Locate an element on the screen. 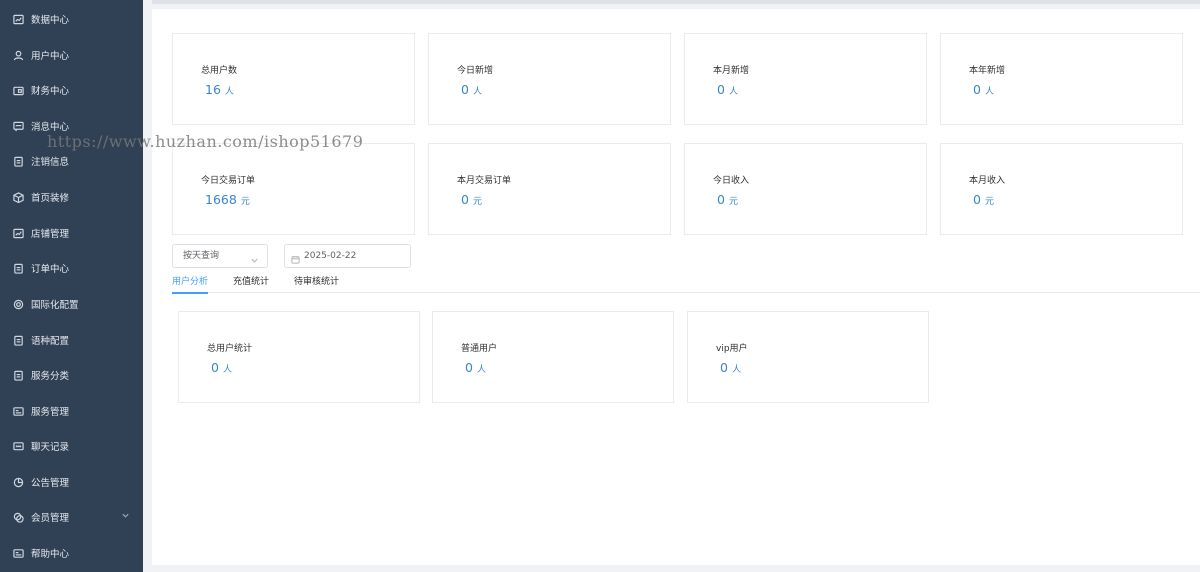 The width and height of the screenshot is (1200, 572). sidebar-item-label: 用户中心 is located at coordinates (50, 56).